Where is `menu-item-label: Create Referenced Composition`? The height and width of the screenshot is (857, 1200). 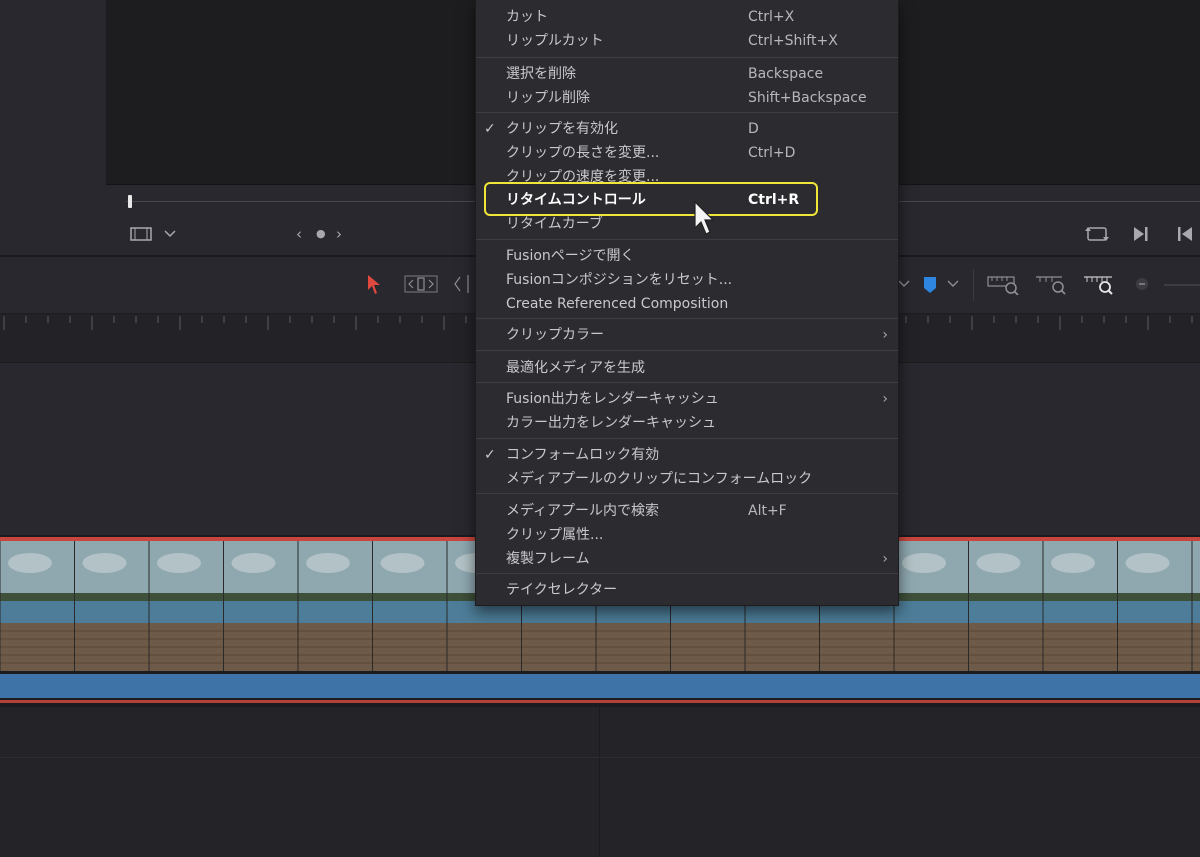 menu-item-label: Create Referenced Composition is located at coordinates (617, 304).